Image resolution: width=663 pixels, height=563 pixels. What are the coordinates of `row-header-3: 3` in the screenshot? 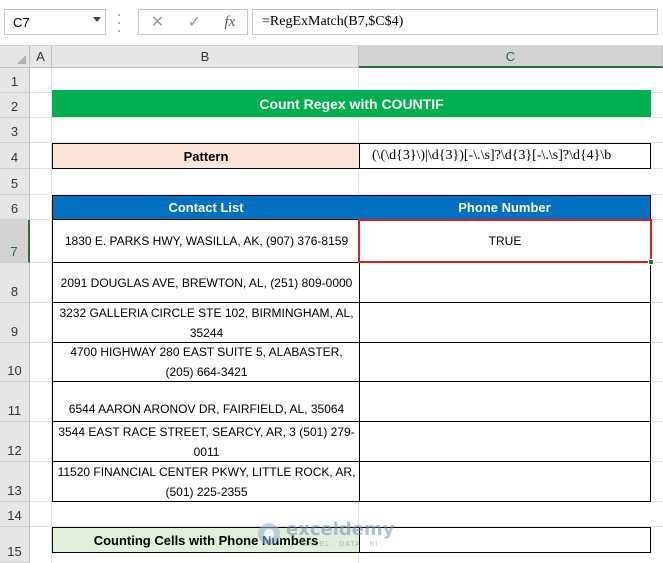 It's located at (15, 130).